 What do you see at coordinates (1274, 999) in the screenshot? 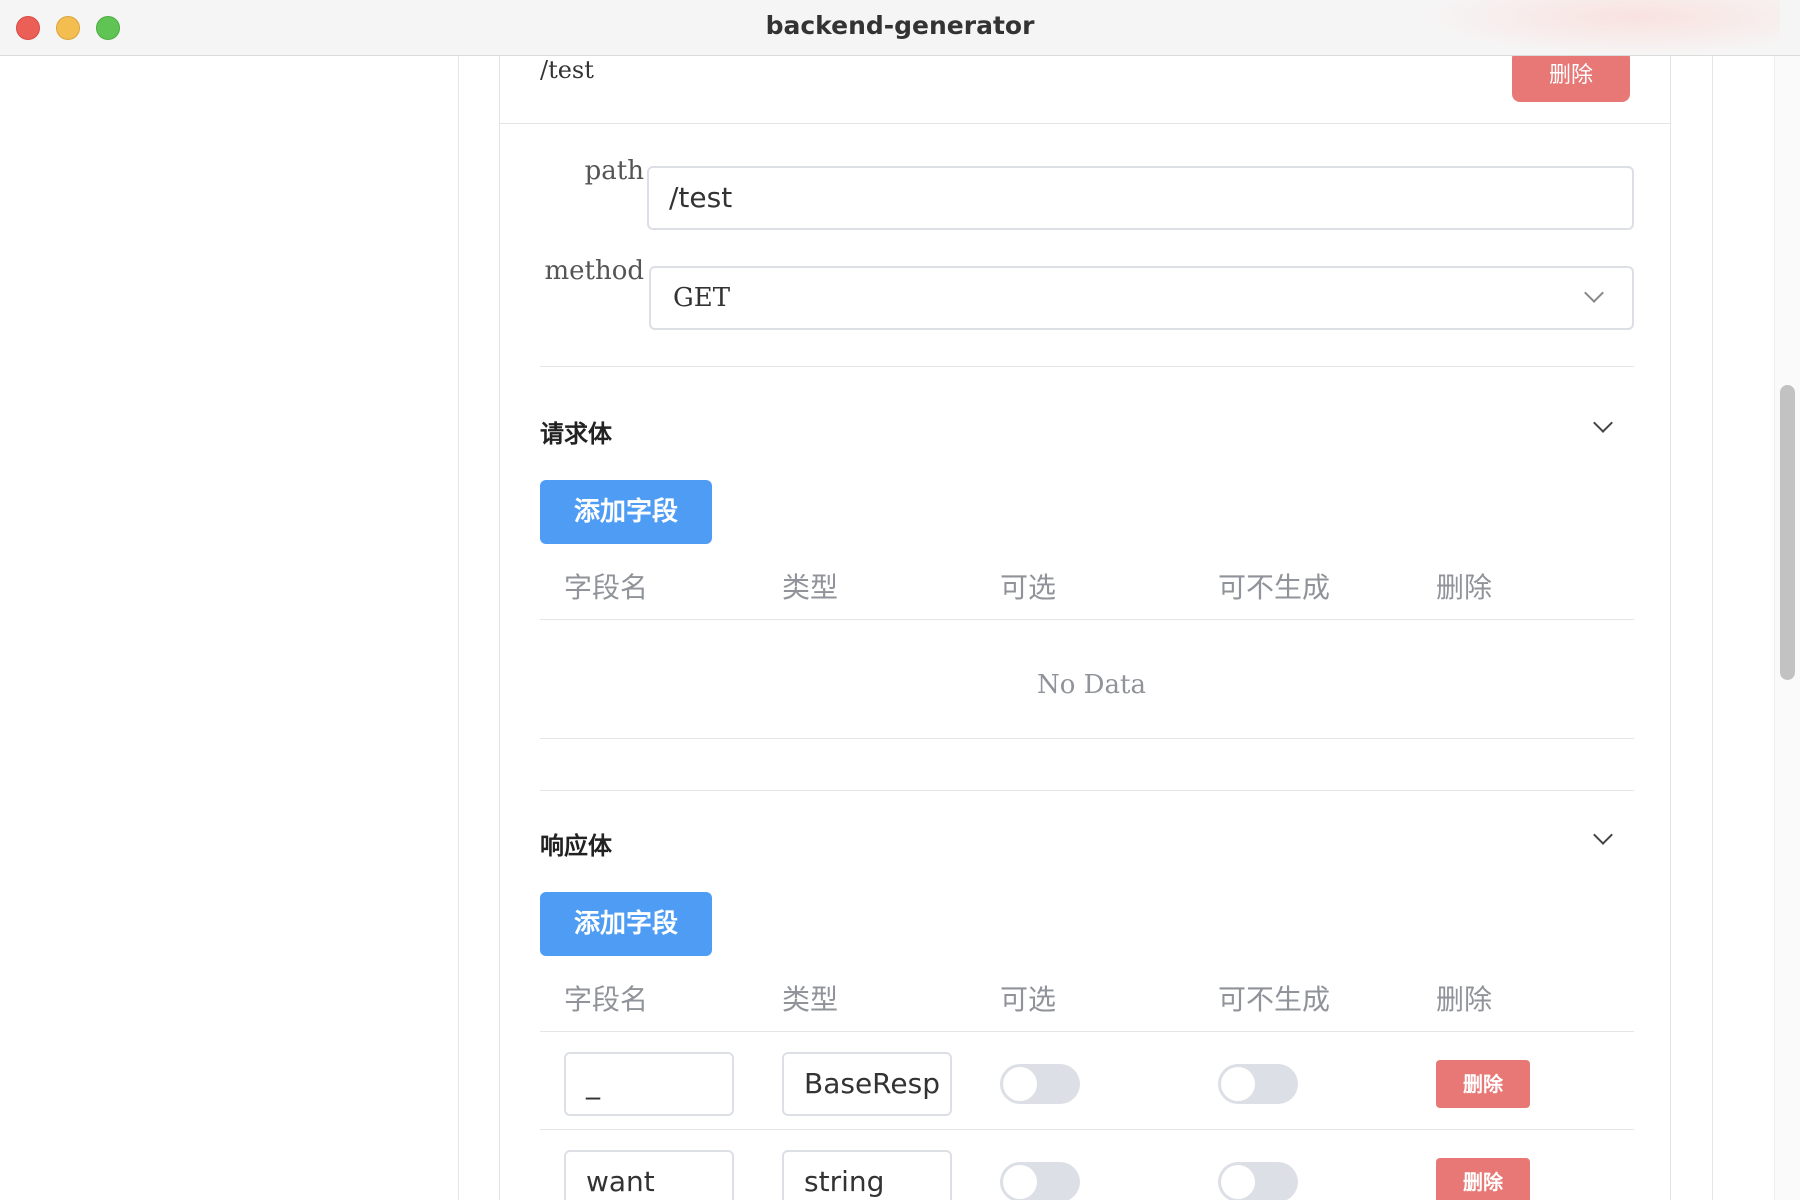
I see `response-col-skip: 可不生成` at bounding box center [1274, 999].